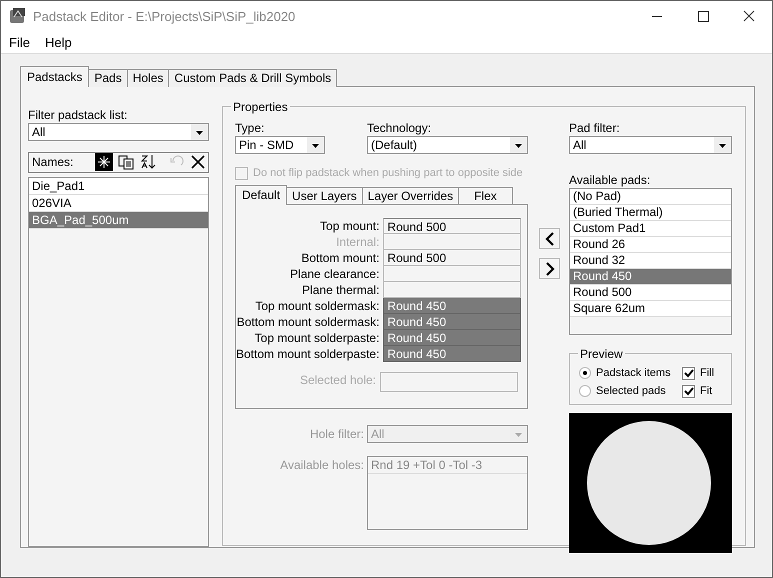 The image size is (773, 578). What do you see at coordinates (260, 107) in the screenshot?
I see `group-title: Properties` at bounding box center [260, 107].